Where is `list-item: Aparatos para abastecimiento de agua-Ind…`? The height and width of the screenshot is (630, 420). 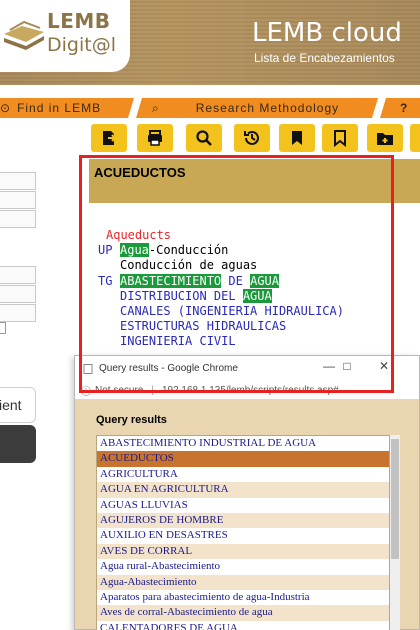 list-item: Aparatos para abastecimiento de agua-Ind… is located at coordinates (243, 597).